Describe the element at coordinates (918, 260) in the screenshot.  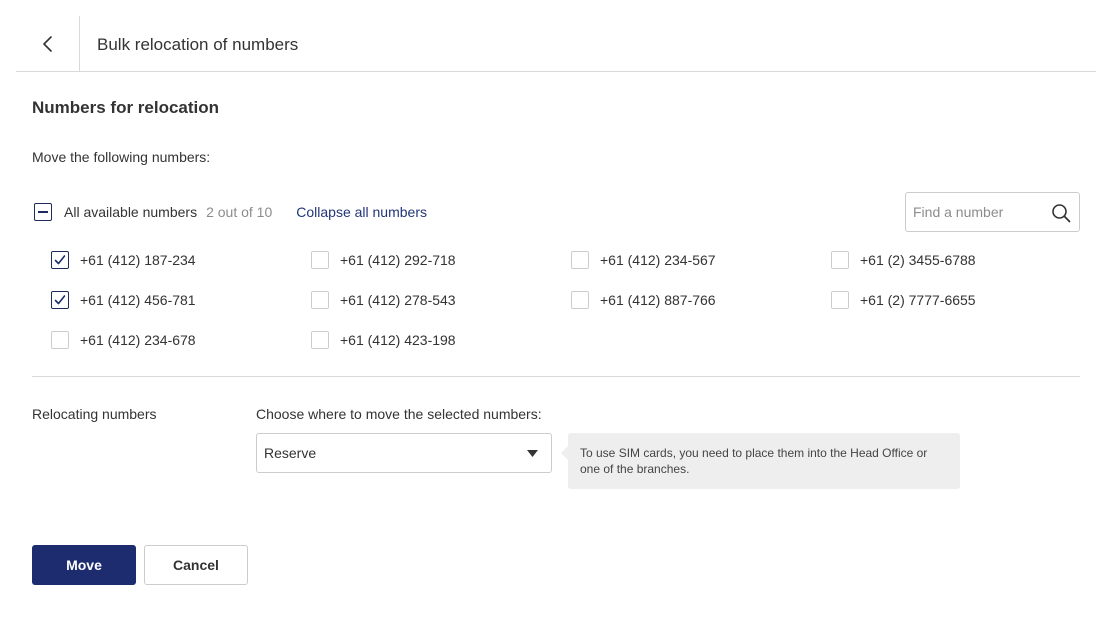
I see `number-label: +61 (2) 3455-6788` at that location.